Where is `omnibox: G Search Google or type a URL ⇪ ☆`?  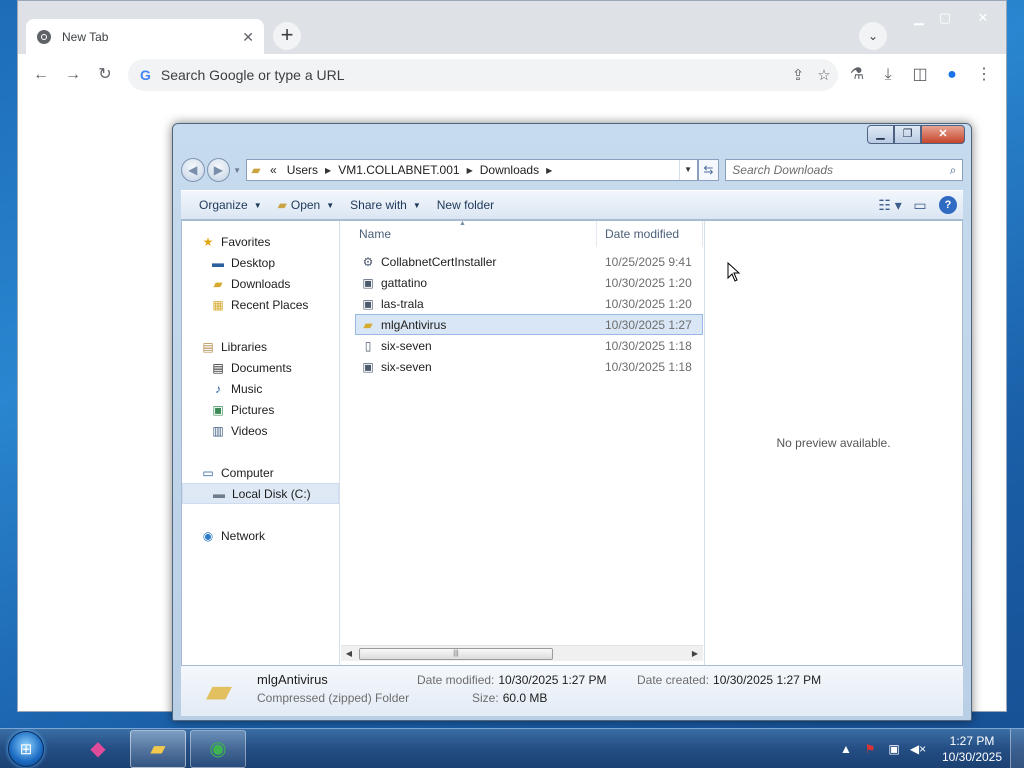
omnibox: G Search Google or type a URL ⇪ ☆ is located at coordinates (483, 75).